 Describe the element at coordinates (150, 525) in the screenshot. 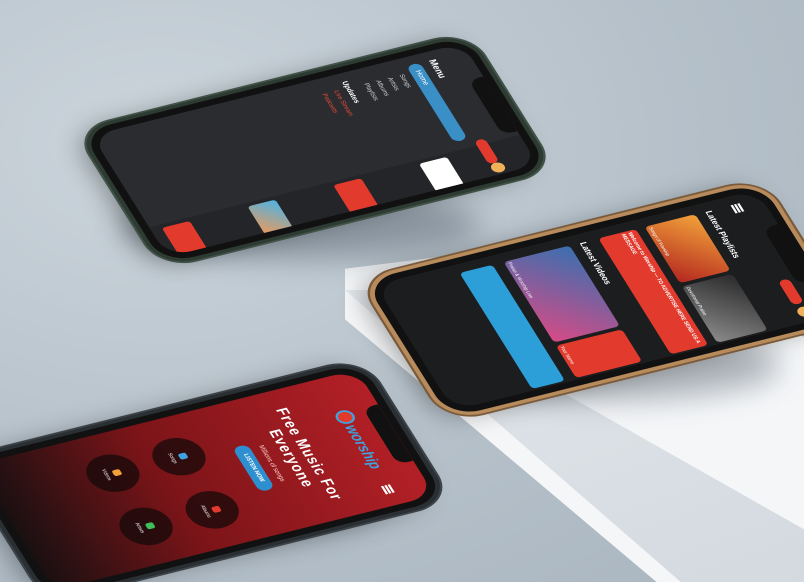

I see `artist-icon` at that location.